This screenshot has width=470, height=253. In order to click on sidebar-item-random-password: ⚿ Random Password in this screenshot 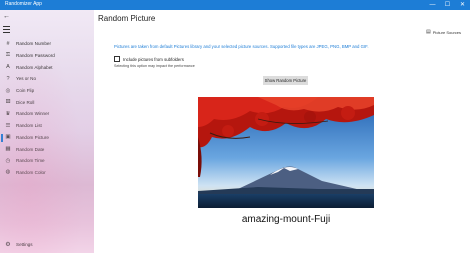, I will do `click(47, 56)`.